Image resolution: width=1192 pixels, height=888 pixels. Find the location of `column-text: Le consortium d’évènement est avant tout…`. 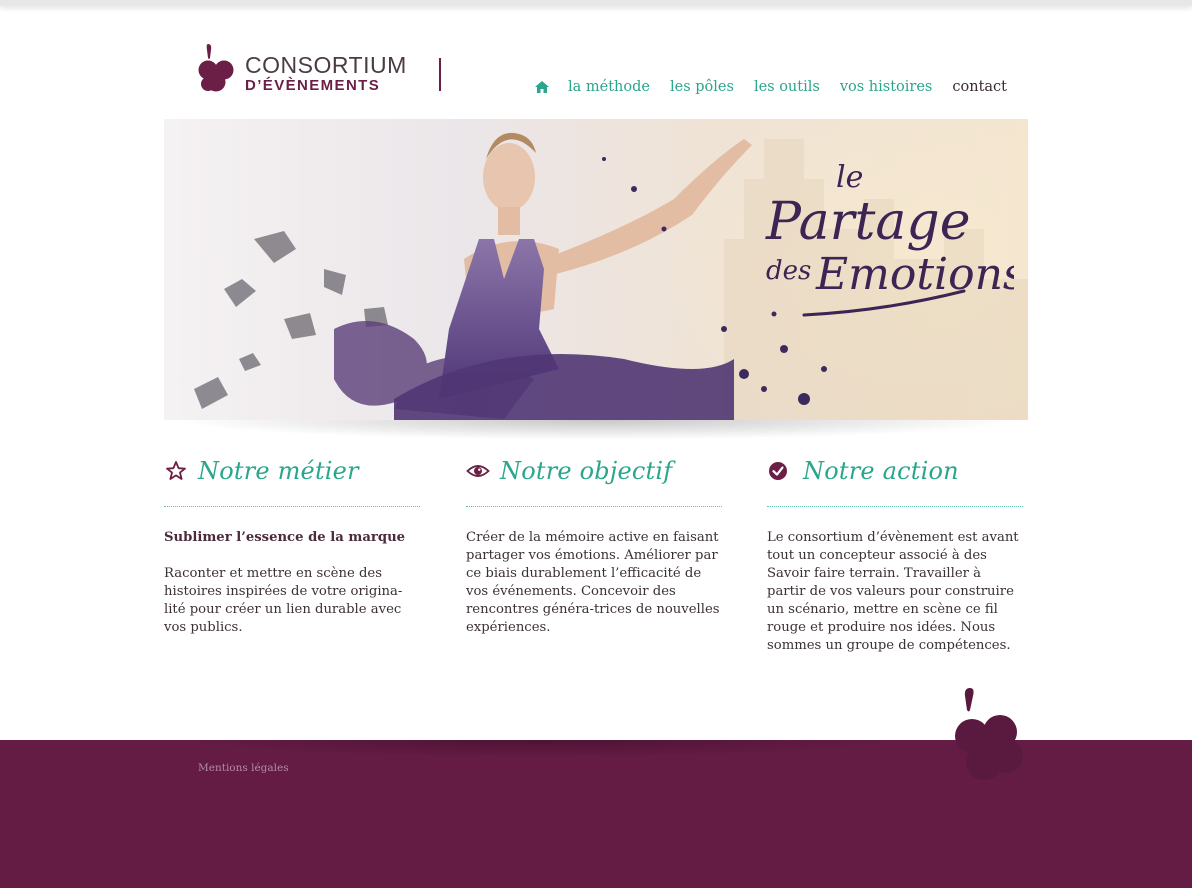

column-text: Le consortium d’évènement est avant tout… is located at coordinates (893, 591).